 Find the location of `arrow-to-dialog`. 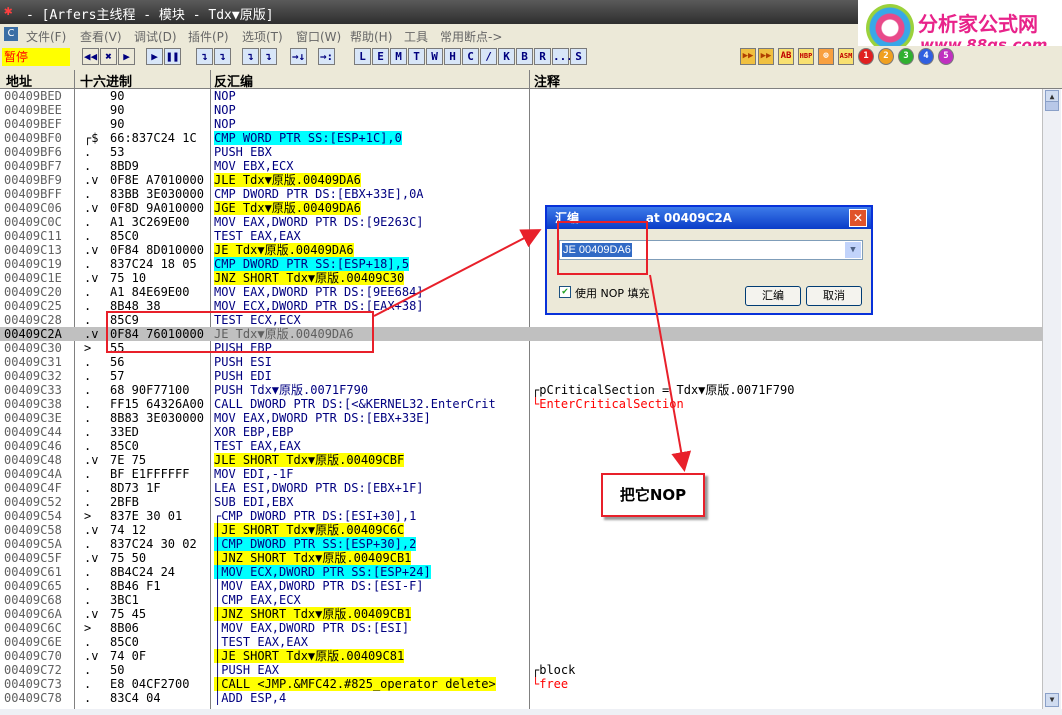

arrow-to-dialog is located at coordinates (457, 273).